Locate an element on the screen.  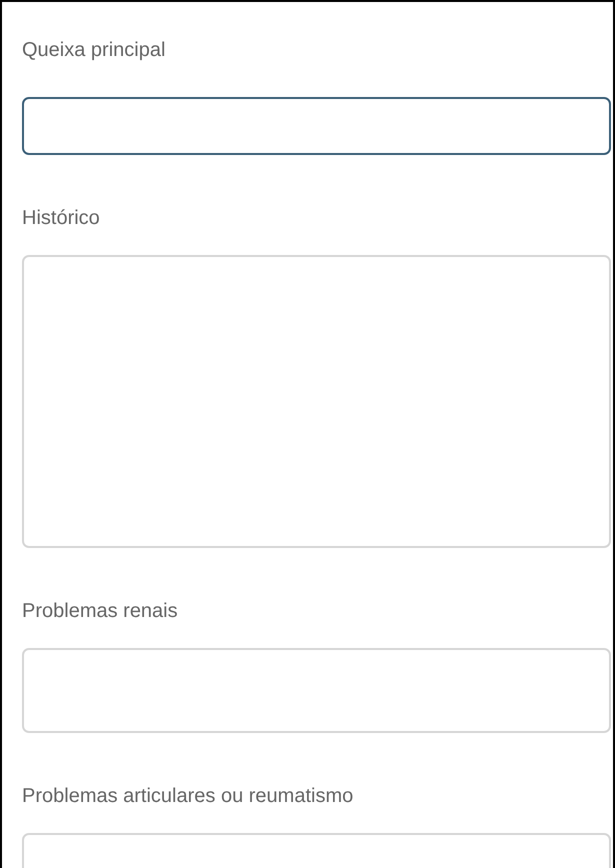
field-label: Queixa principal is located at coordinates (94, 50).